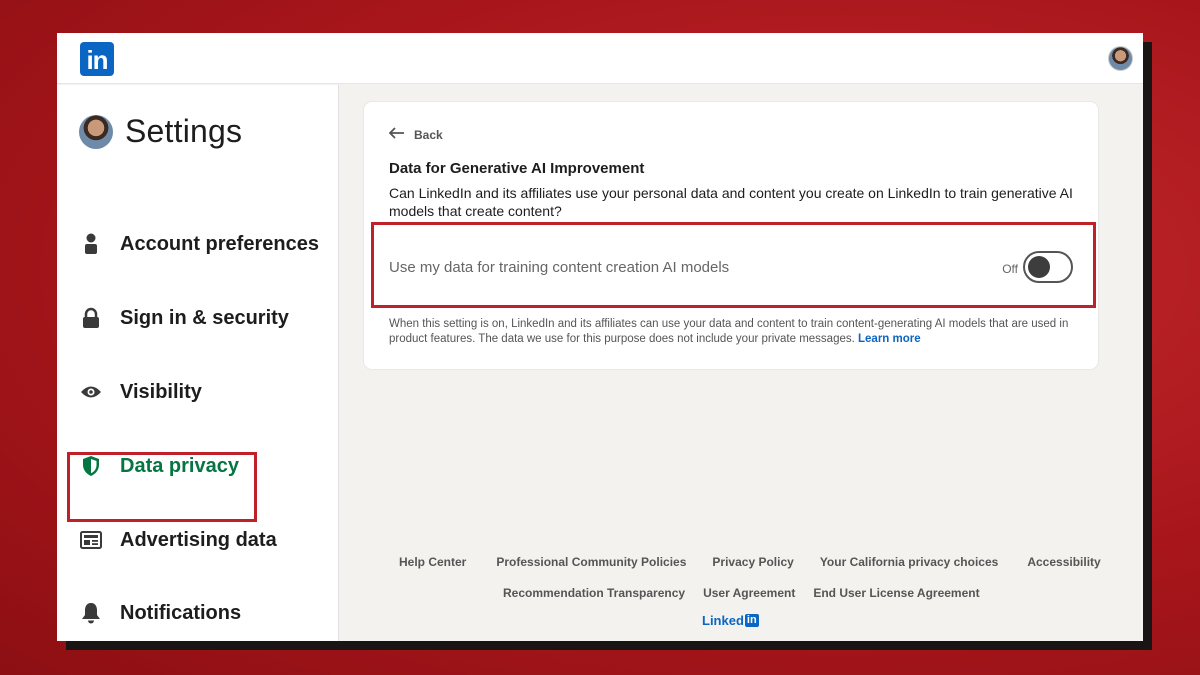  I want to click on sidebar-item-advertising-data: Advertising data, so click(178, 540).